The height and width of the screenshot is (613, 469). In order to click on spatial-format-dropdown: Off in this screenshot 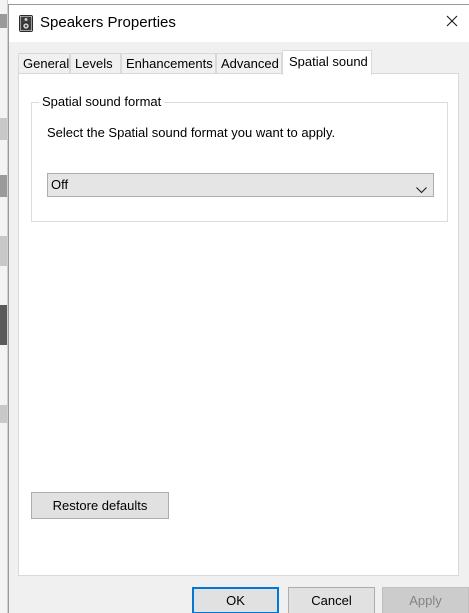, I will do `click(240, 185)`.